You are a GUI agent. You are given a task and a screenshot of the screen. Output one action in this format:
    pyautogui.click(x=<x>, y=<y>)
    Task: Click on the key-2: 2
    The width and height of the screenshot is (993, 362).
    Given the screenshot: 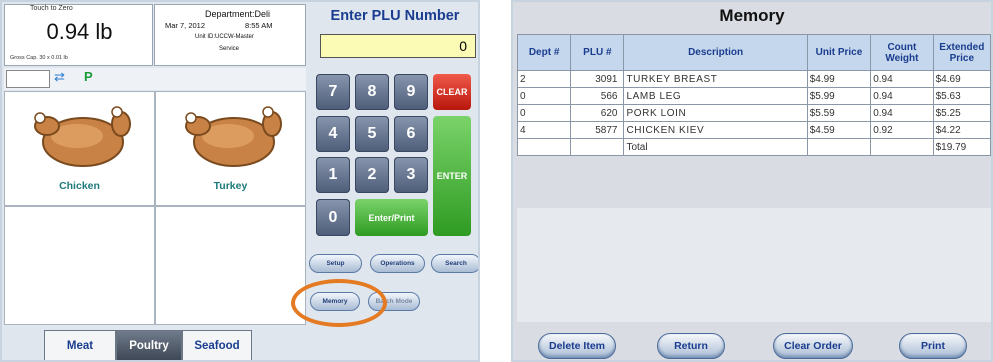 What is the action you would take?
    pyautogui.click(x=372, y=175)
    